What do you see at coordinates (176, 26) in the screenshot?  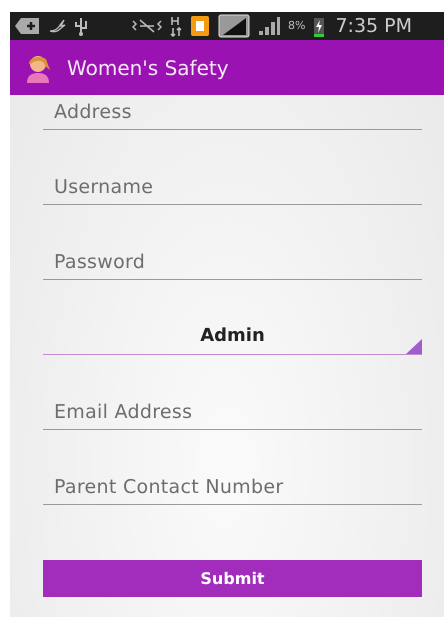 I see `data-arrows-icon` at bounding box center [176, 26].